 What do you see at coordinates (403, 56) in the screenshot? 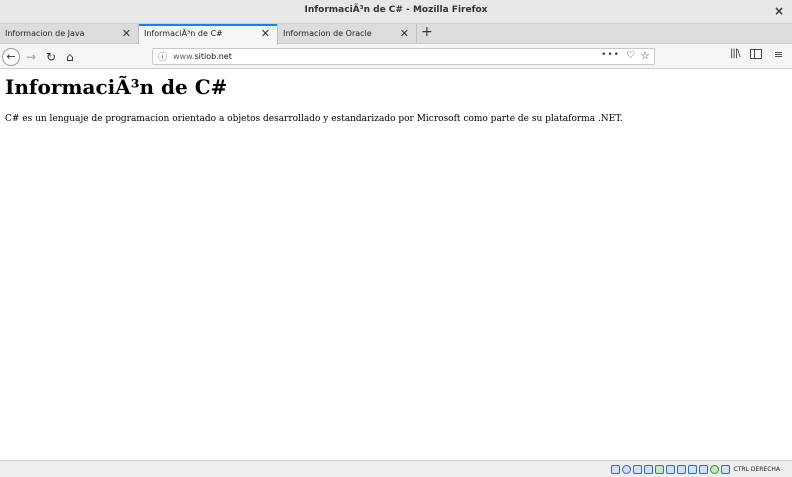
I see `url-bar: ⓘ www.sitiob.net ••• ♡ ☆` at bounding box center [403, 56].